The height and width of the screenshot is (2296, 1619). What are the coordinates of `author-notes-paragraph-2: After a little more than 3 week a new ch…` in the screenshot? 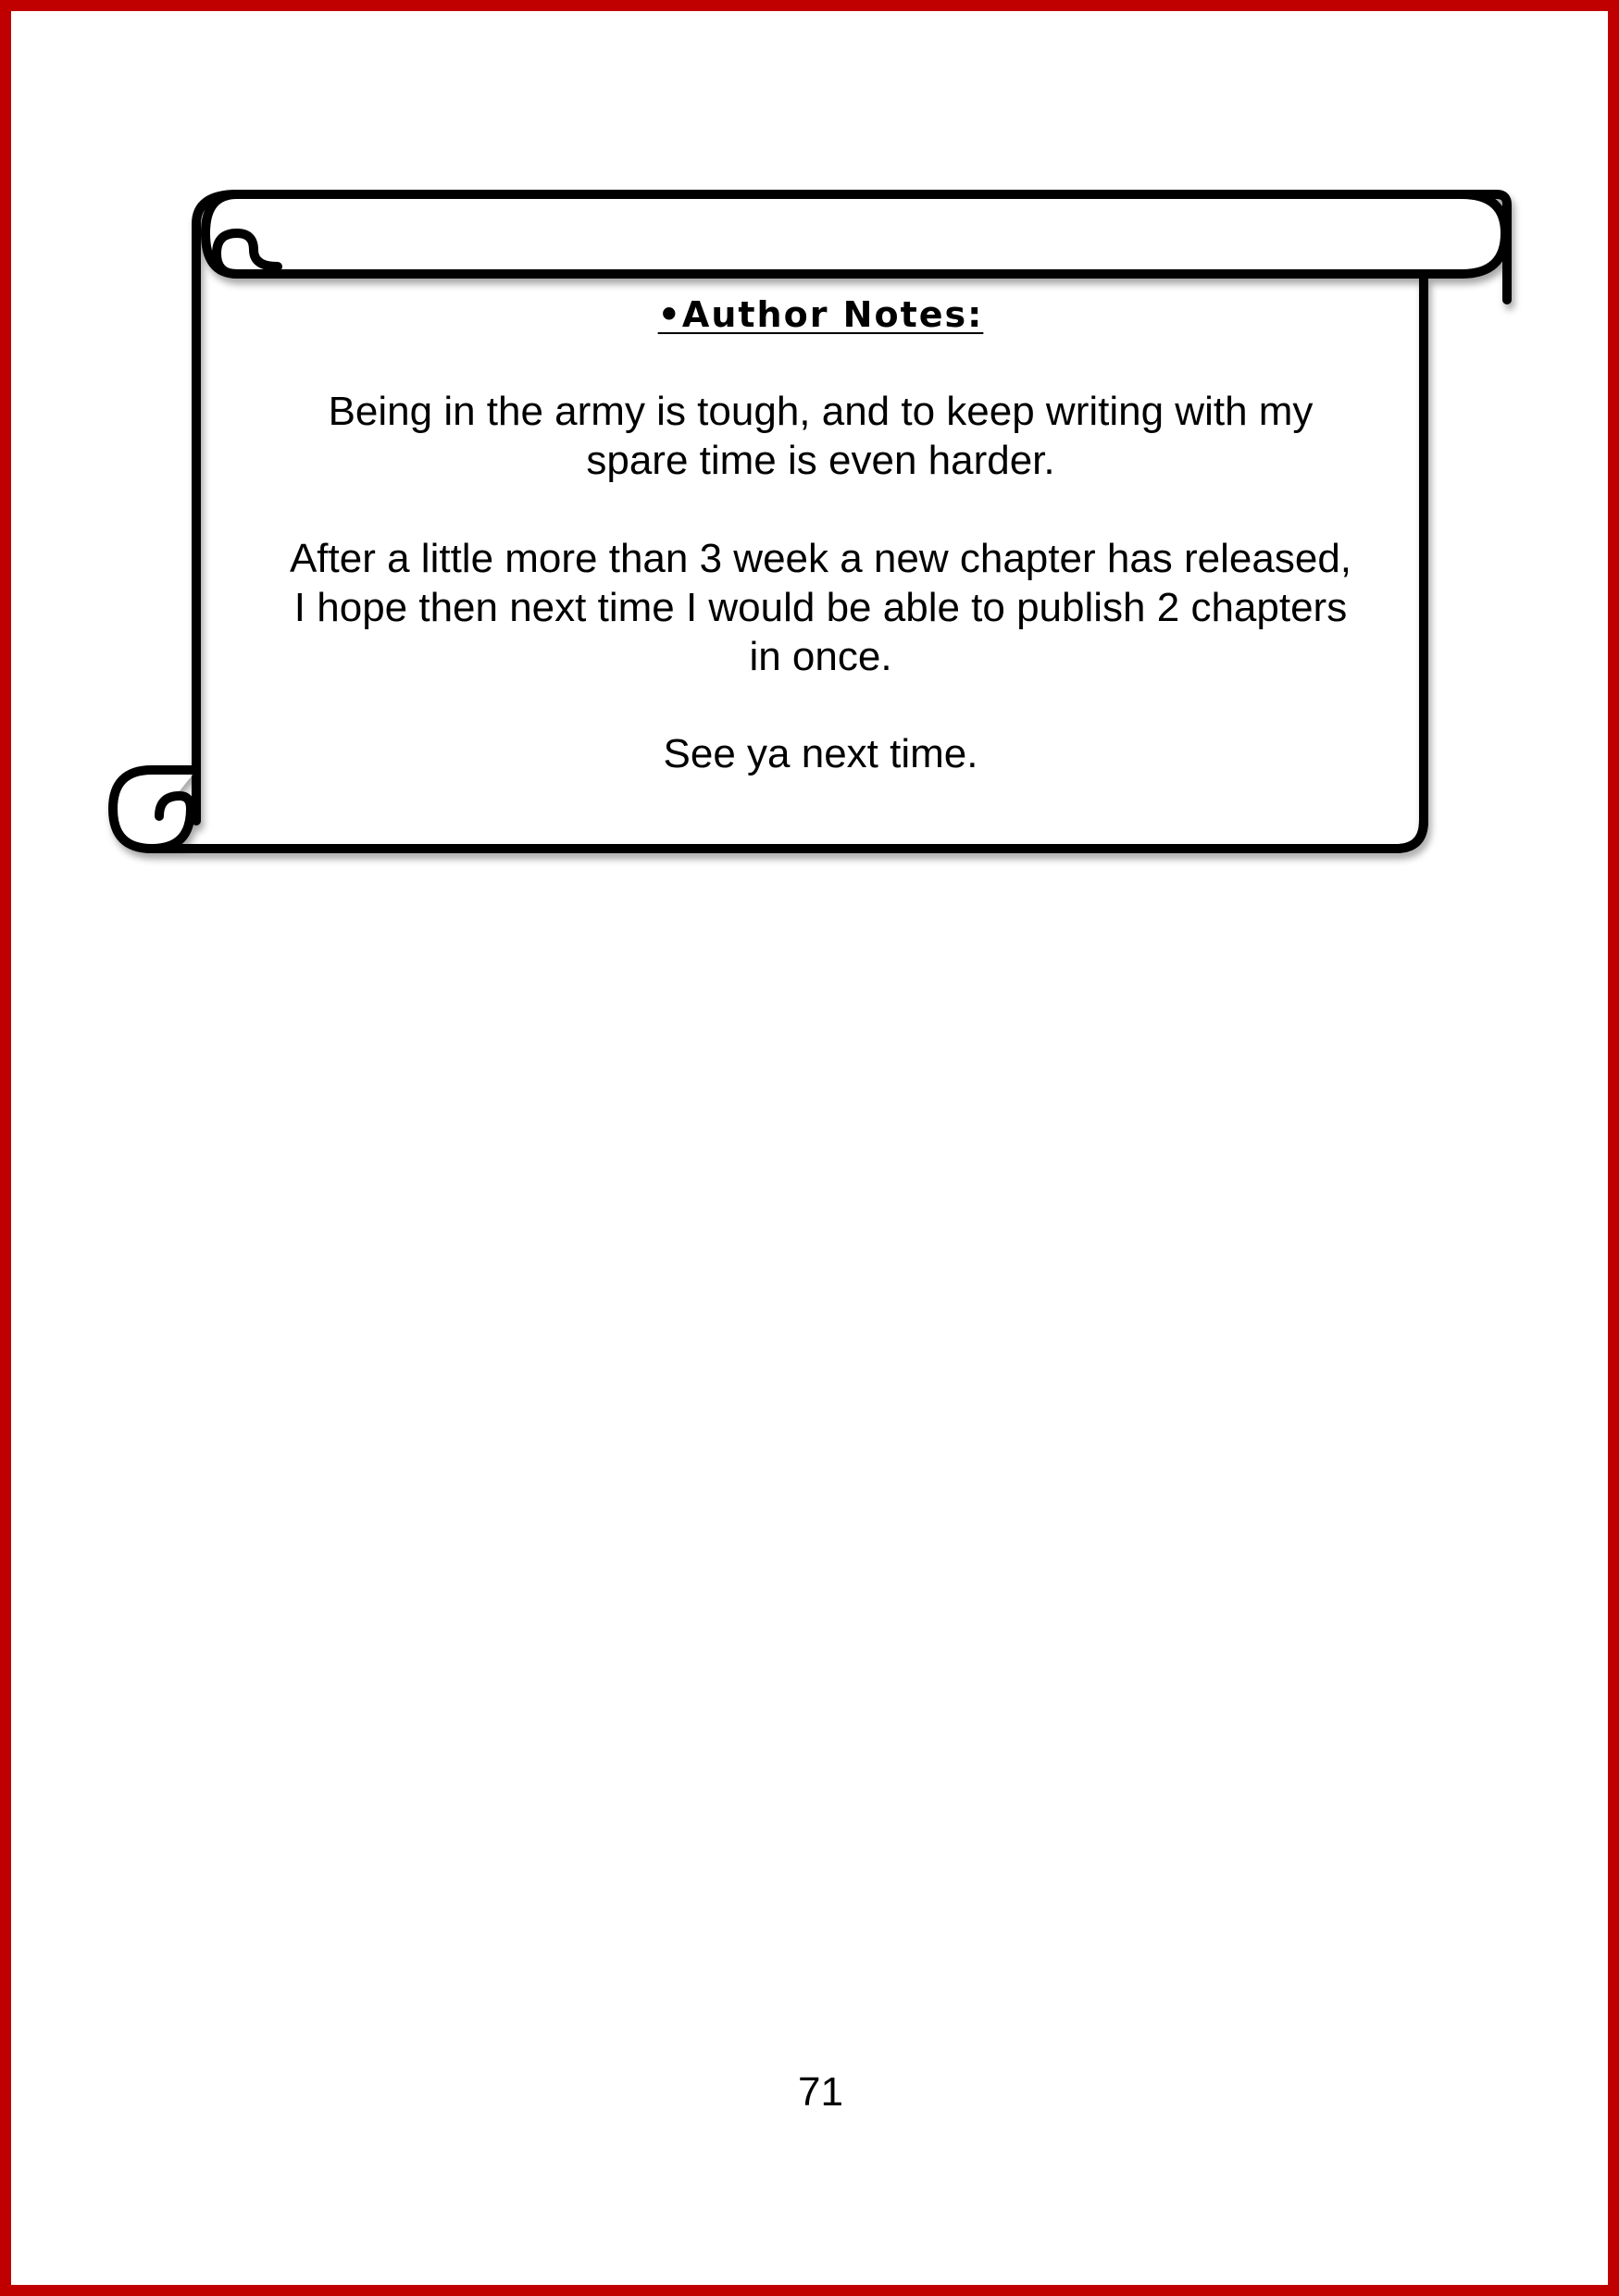 It's located at (821, 608).